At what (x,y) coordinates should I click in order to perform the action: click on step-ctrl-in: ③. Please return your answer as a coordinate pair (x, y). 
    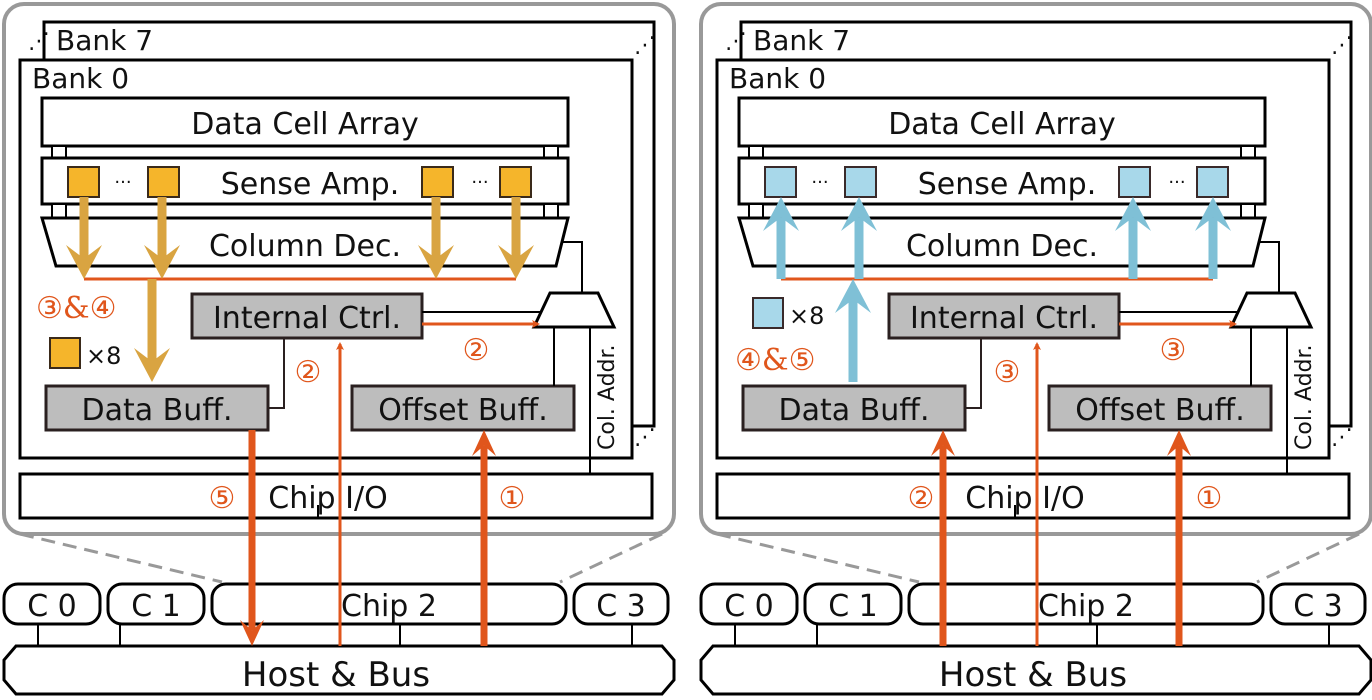
    Looking at the image, I should click on (1007, 372).